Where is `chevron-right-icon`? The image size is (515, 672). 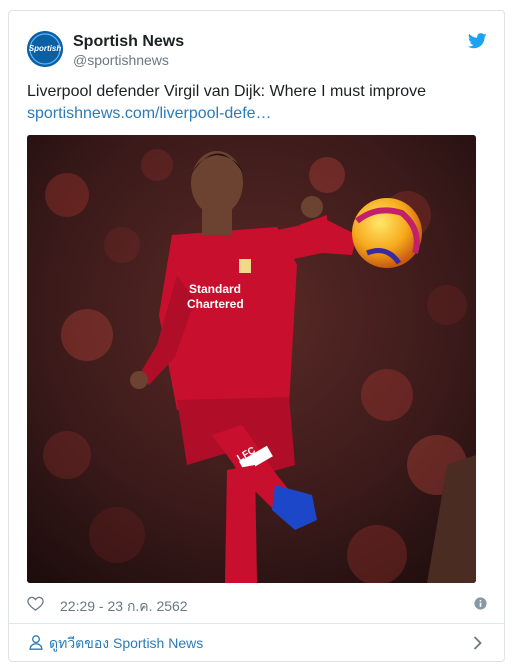
chevron-right-icon is located at coordinates (477, 645).